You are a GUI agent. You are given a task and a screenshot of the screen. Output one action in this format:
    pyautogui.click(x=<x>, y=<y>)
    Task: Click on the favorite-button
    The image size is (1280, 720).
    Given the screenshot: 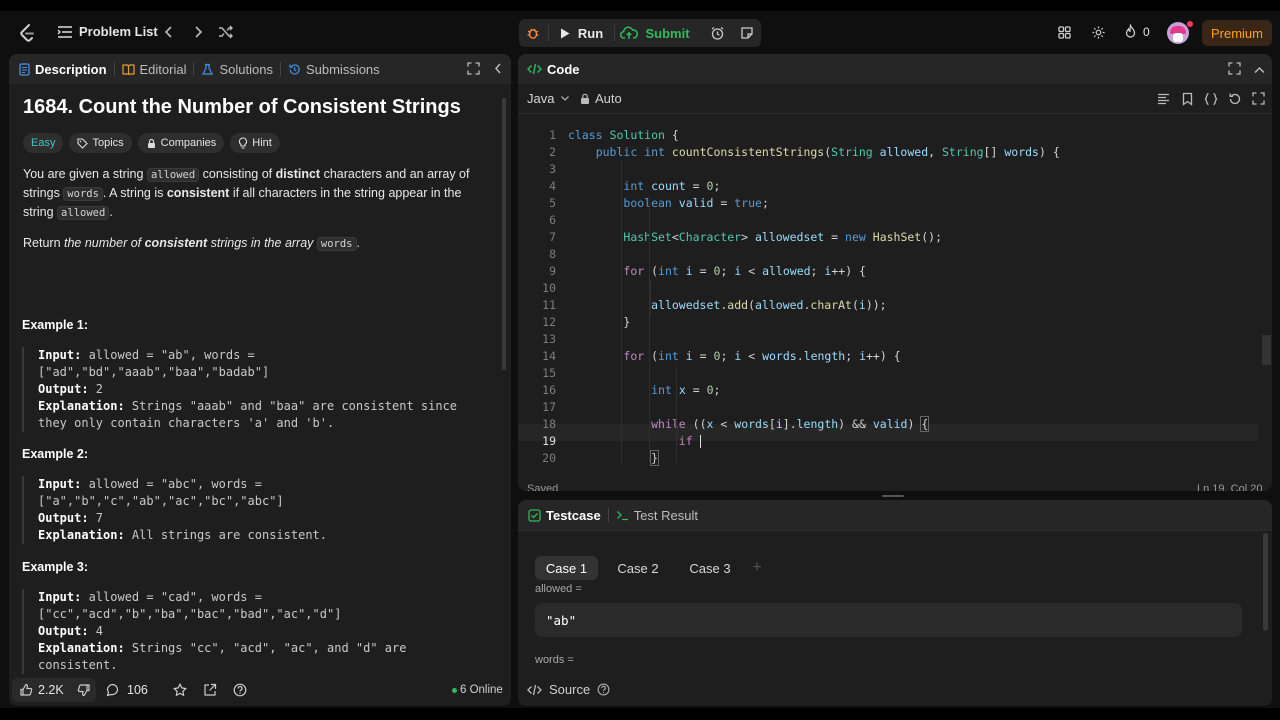 What is the action you would take?
    pyautogui.click(x=180, y=690)
    